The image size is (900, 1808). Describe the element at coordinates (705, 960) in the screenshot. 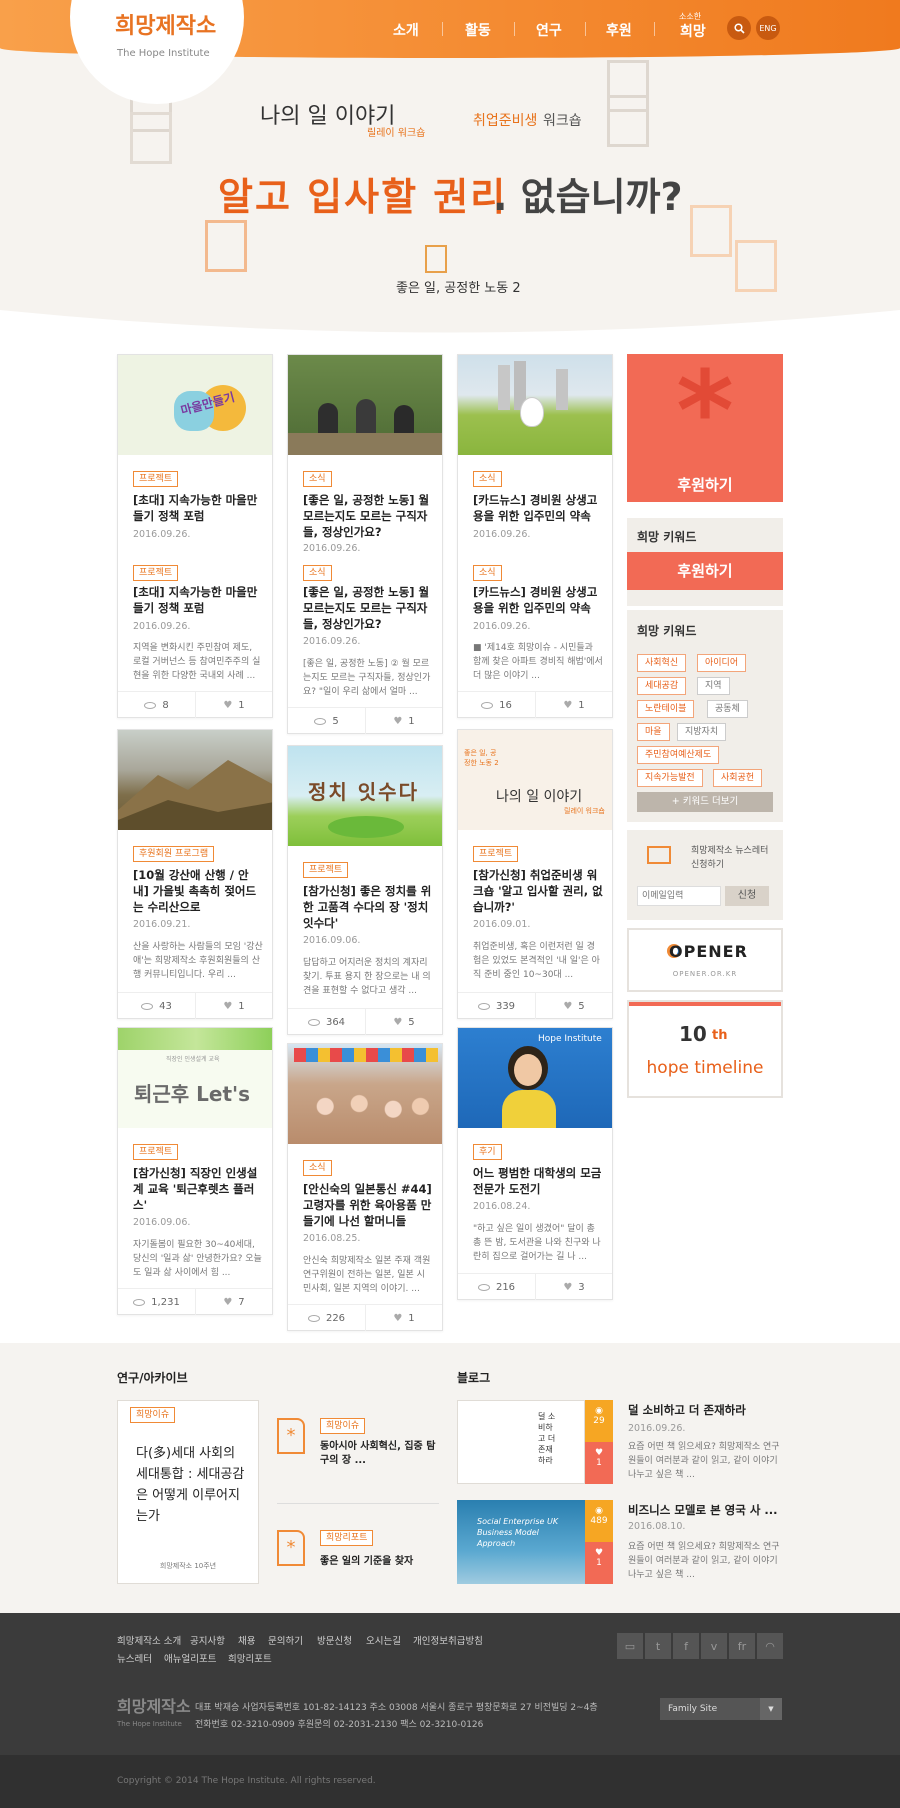

I see `opener-banner: OPENER OPENER.OR.KR` at that location.